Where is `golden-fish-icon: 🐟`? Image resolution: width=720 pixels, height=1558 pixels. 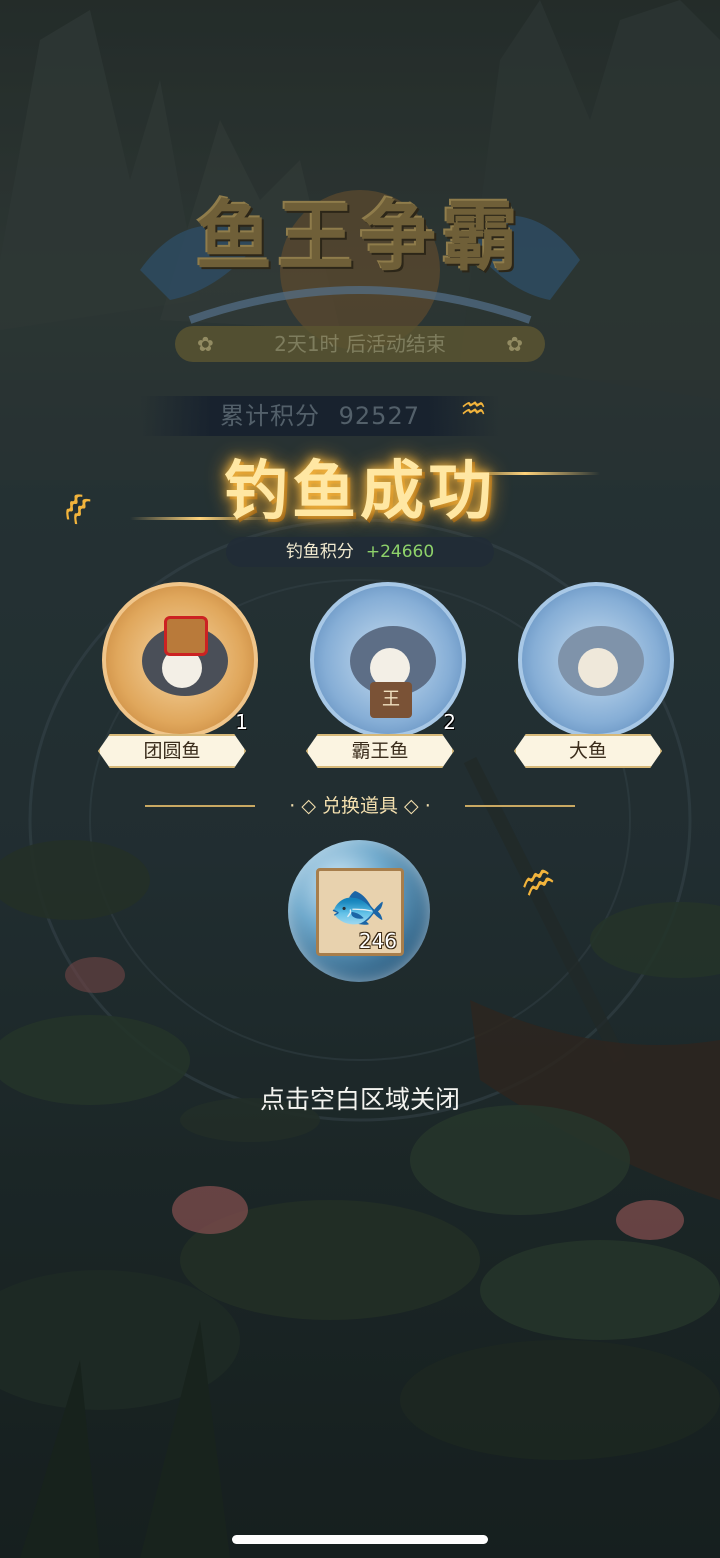
golden-fish-icon: 🐟 is located at coordinates (358, 906).